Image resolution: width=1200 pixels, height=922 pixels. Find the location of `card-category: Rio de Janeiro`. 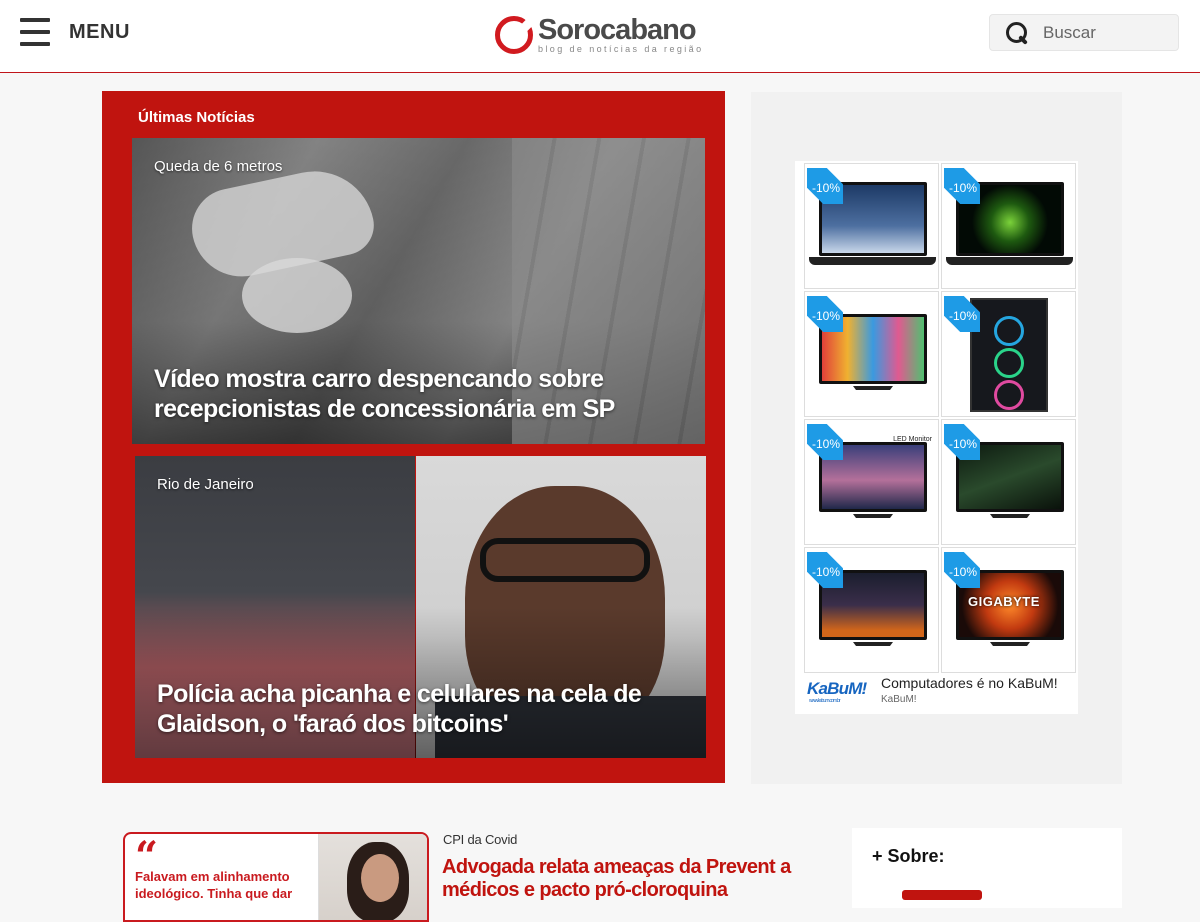

card-category: Rio de Janeiro is located at coordinates (205, 484).